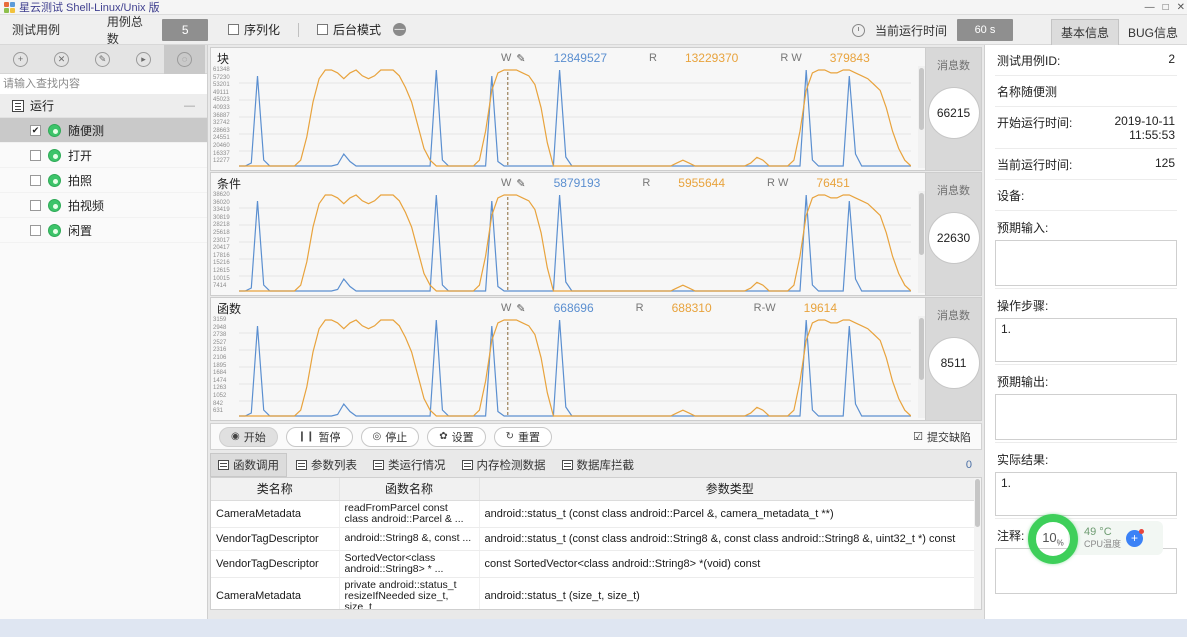 This screenshot has height=637, width=1187. Describe the element at coordinates (103, 230) in the screenshot. I see `sidebar-item-idle: 闲置` at that location.